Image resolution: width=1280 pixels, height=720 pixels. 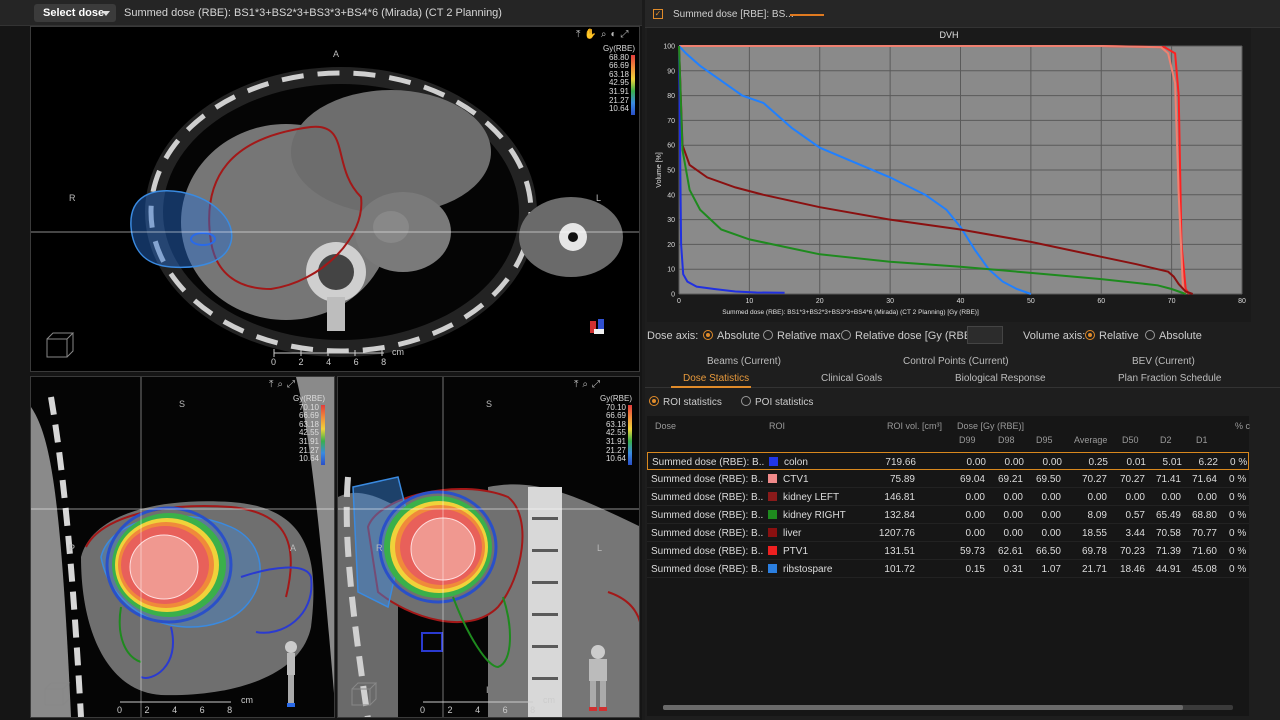 I want to click on poi-statistics-radio: POI statistics, so click(x=777, y=402).